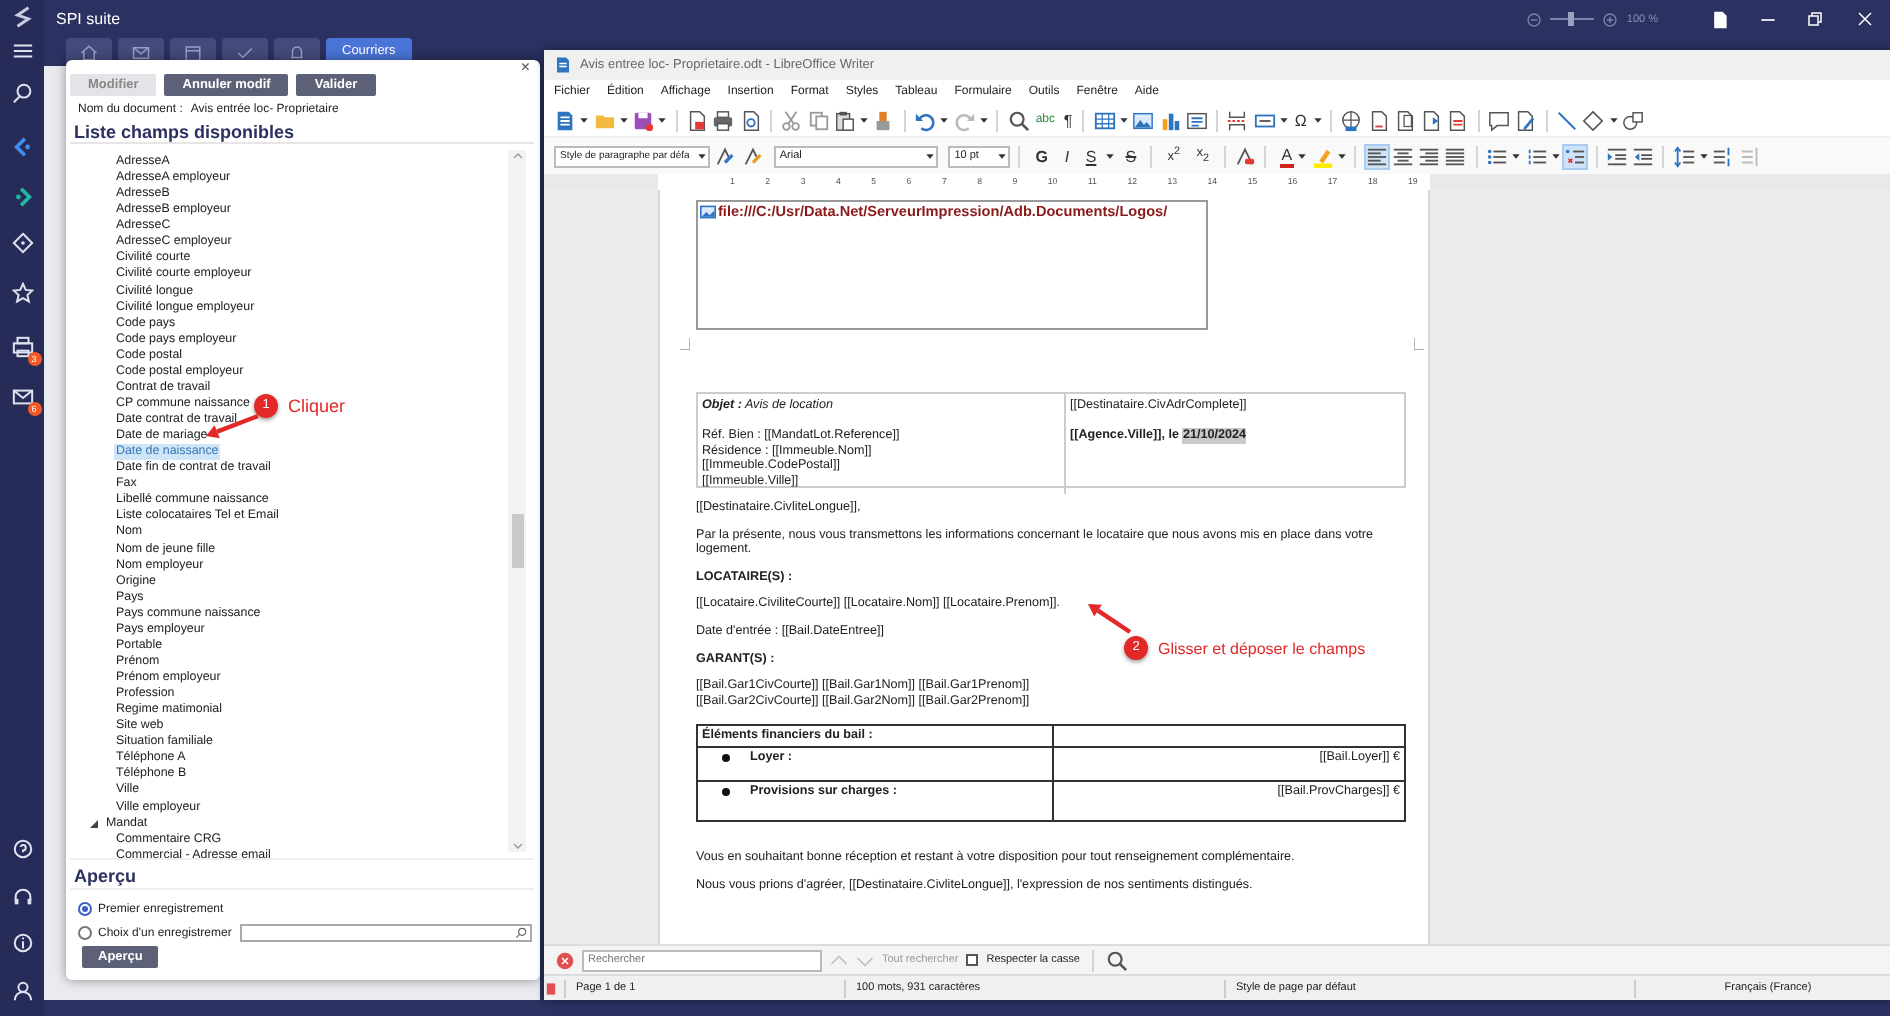  I want to click on save-icon, so click(643, 120).